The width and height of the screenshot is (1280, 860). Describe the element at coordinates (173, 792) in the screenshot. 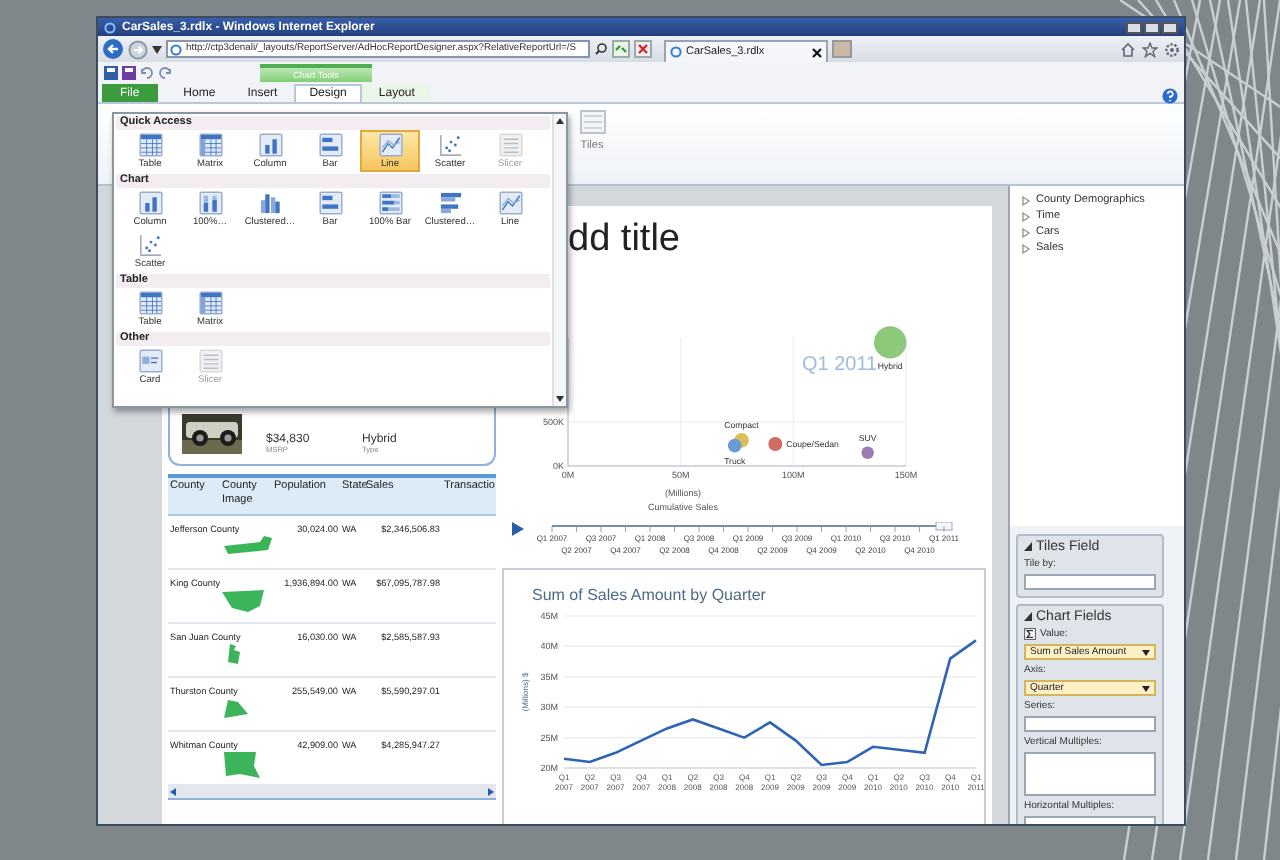

I see `scroll-left-icon` at that location.